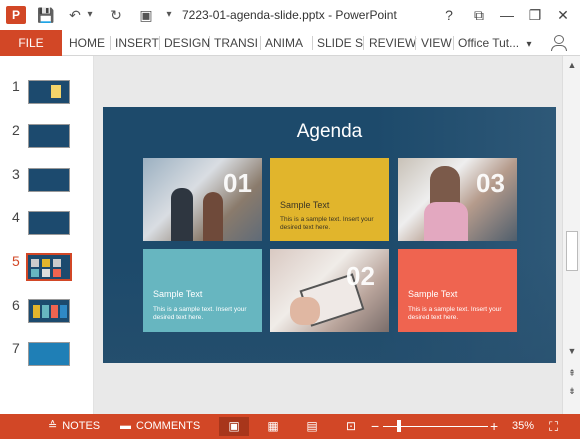 The height and width of the screenshot is (439, 580). Describe the element at coordinates (146, 15) in the screenshot. I see `present-from-beginning-icon: ▣` at that location.